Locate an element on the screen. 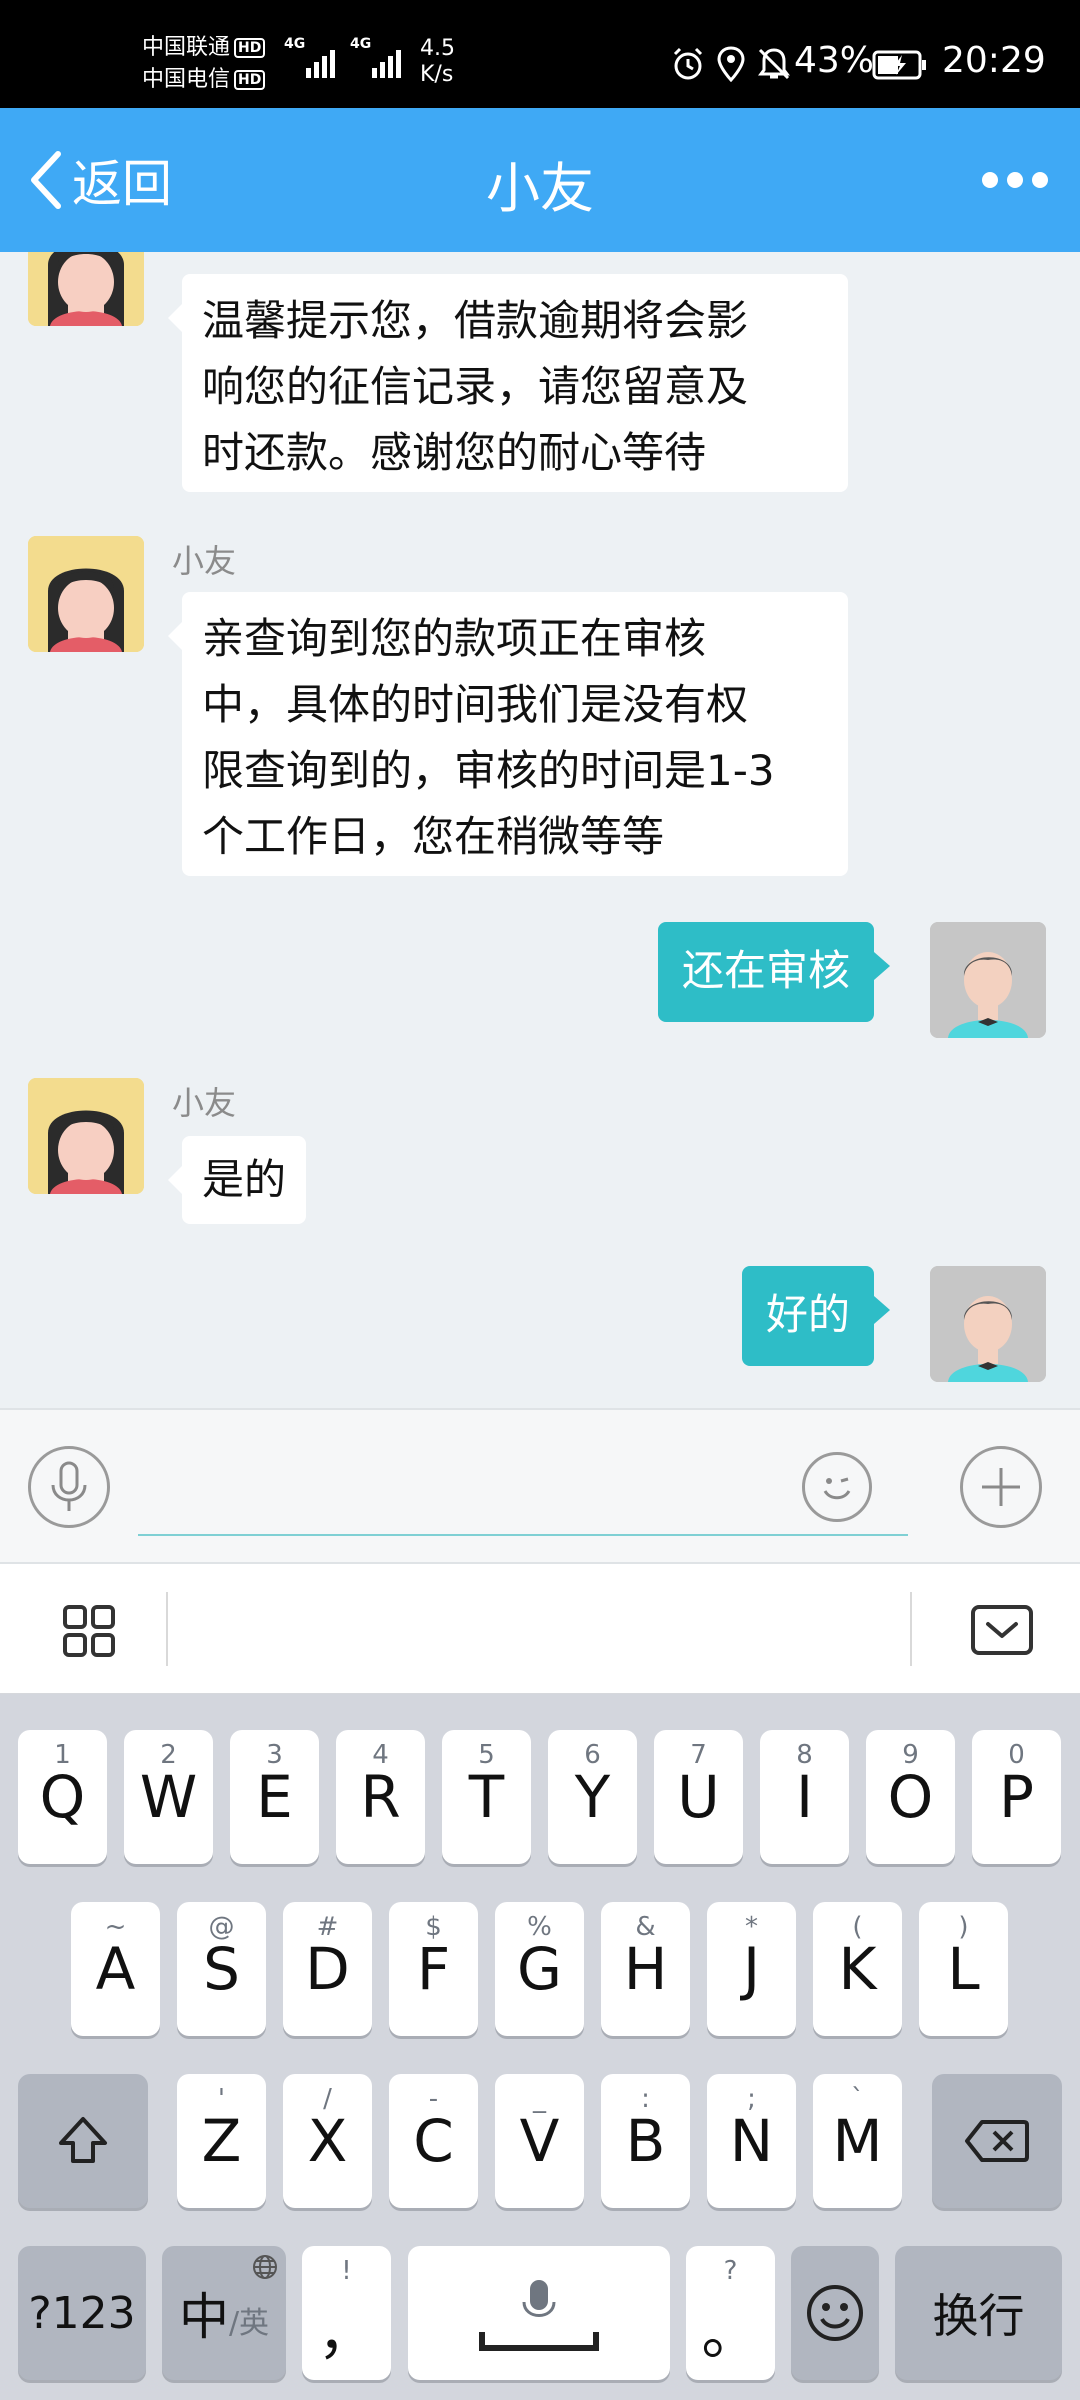  key-v: _ V is located at coordinates (539, 2141).